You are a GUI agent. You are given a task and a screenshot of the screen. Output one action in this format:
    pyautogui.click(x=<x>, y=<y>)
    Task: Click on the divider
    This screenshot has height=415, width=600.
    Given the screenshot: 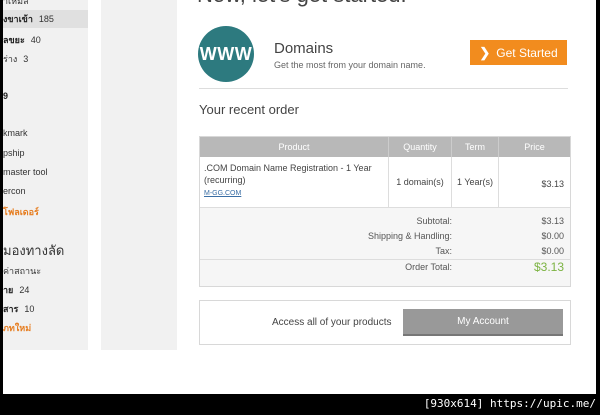 What is the action you would take?
    pyautogui.click(x=383, y=88)
    